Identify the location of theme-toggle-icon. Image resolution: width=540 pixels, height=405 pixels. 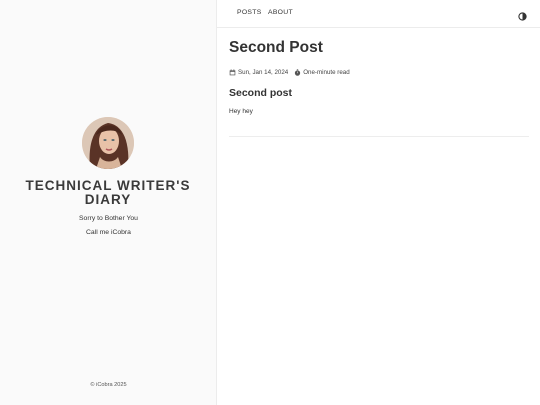
(522, 14).